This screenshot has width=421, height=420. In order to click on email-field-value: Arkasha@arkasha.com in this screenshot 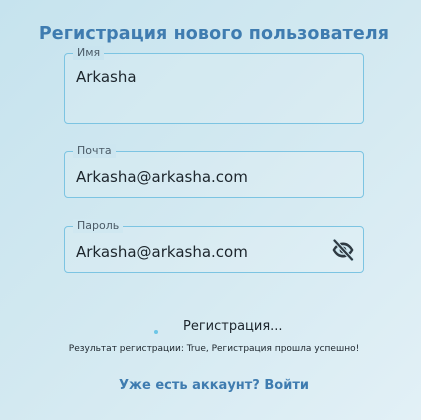, I will do `click(162, 177)`.